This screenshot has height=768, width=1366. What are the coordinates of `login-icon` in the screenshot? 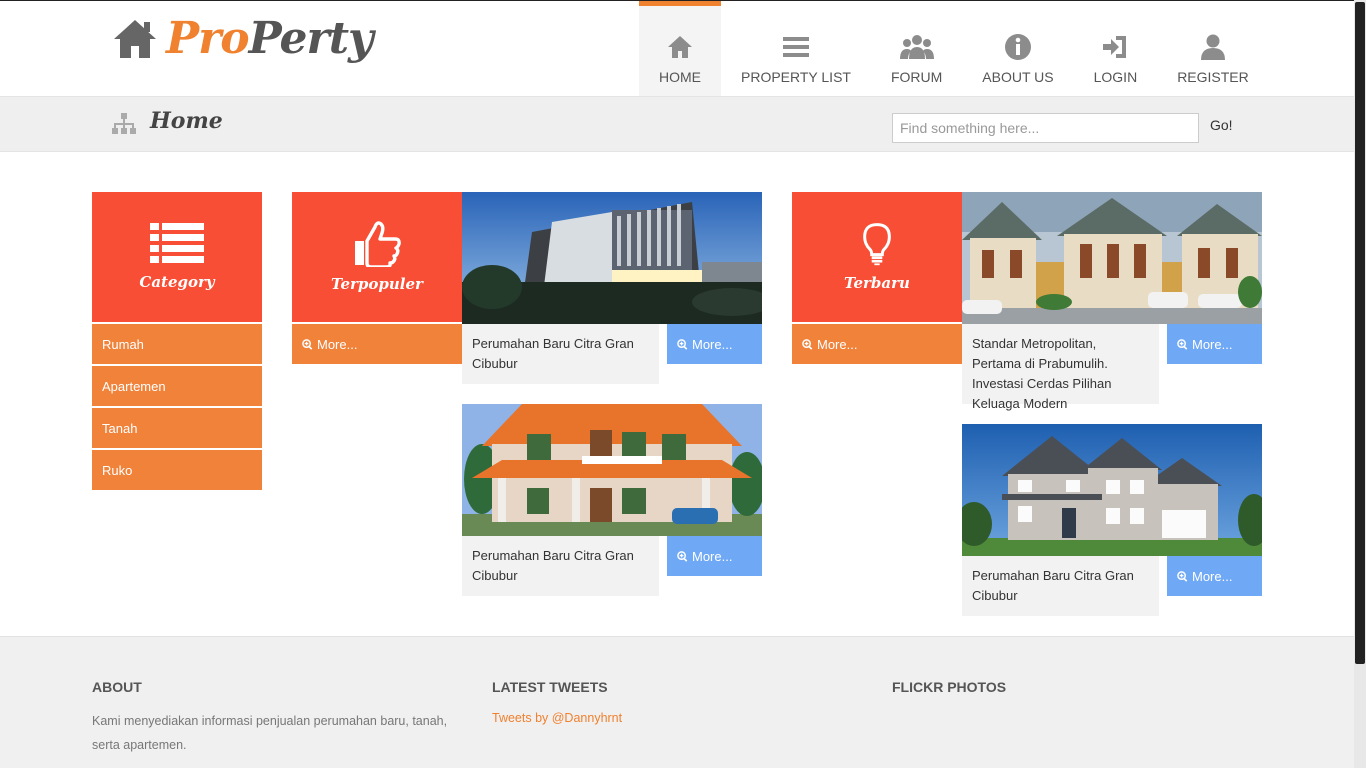 It's located at (1115, 47).